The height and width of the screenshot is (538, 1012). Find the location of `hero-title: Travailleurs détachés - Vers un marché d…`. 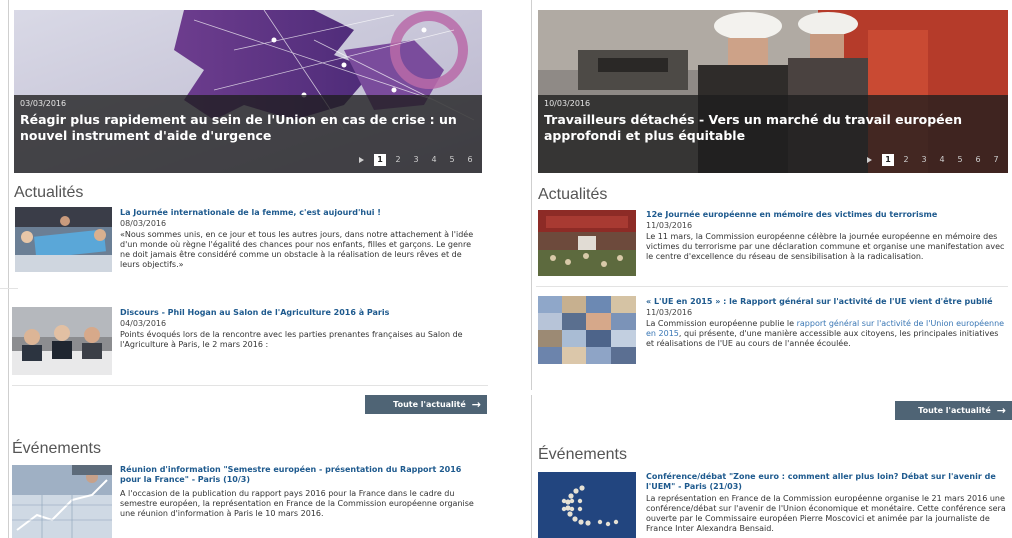

hero-title: Travailleurs détachés - Vers un marché d… is located at coordinates (773, 128).